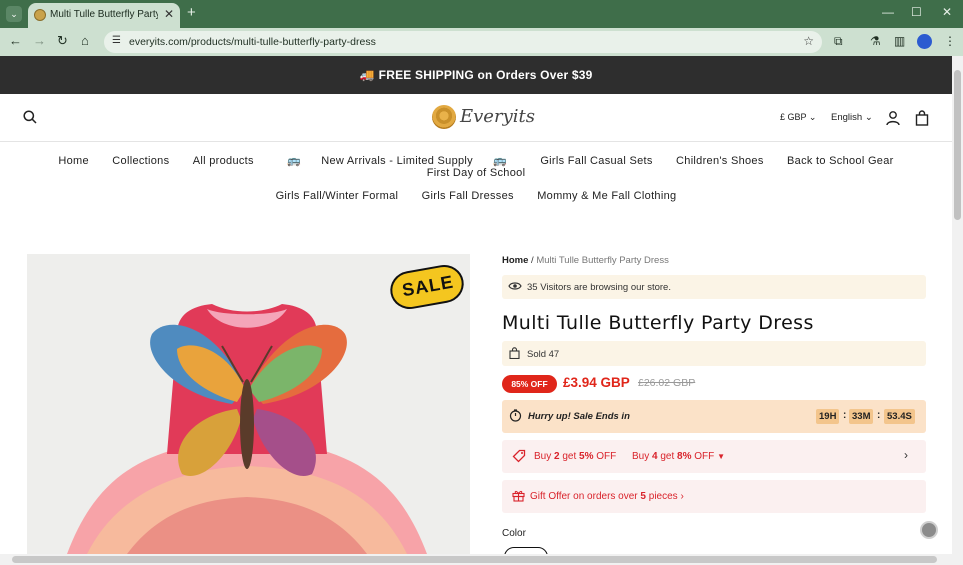 The width and height of the screenshot is (963, 565). Describe the element at coordinates (861, 416) in the screenshot. I see `timer-minutes: 33M` at that location.